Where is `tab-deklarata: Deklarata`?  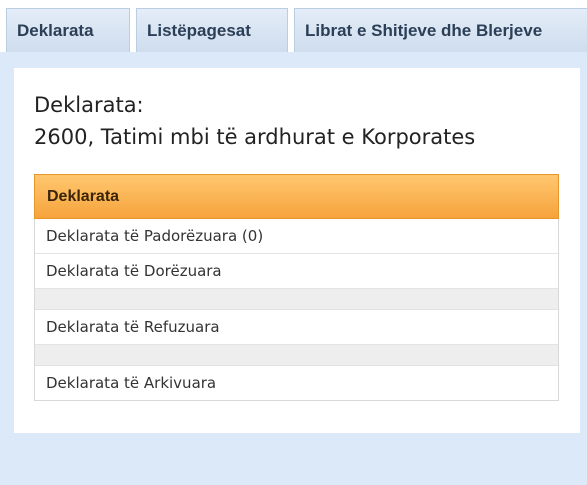 tab-deklarata: Deklarata is located at coordinates (68, 30).